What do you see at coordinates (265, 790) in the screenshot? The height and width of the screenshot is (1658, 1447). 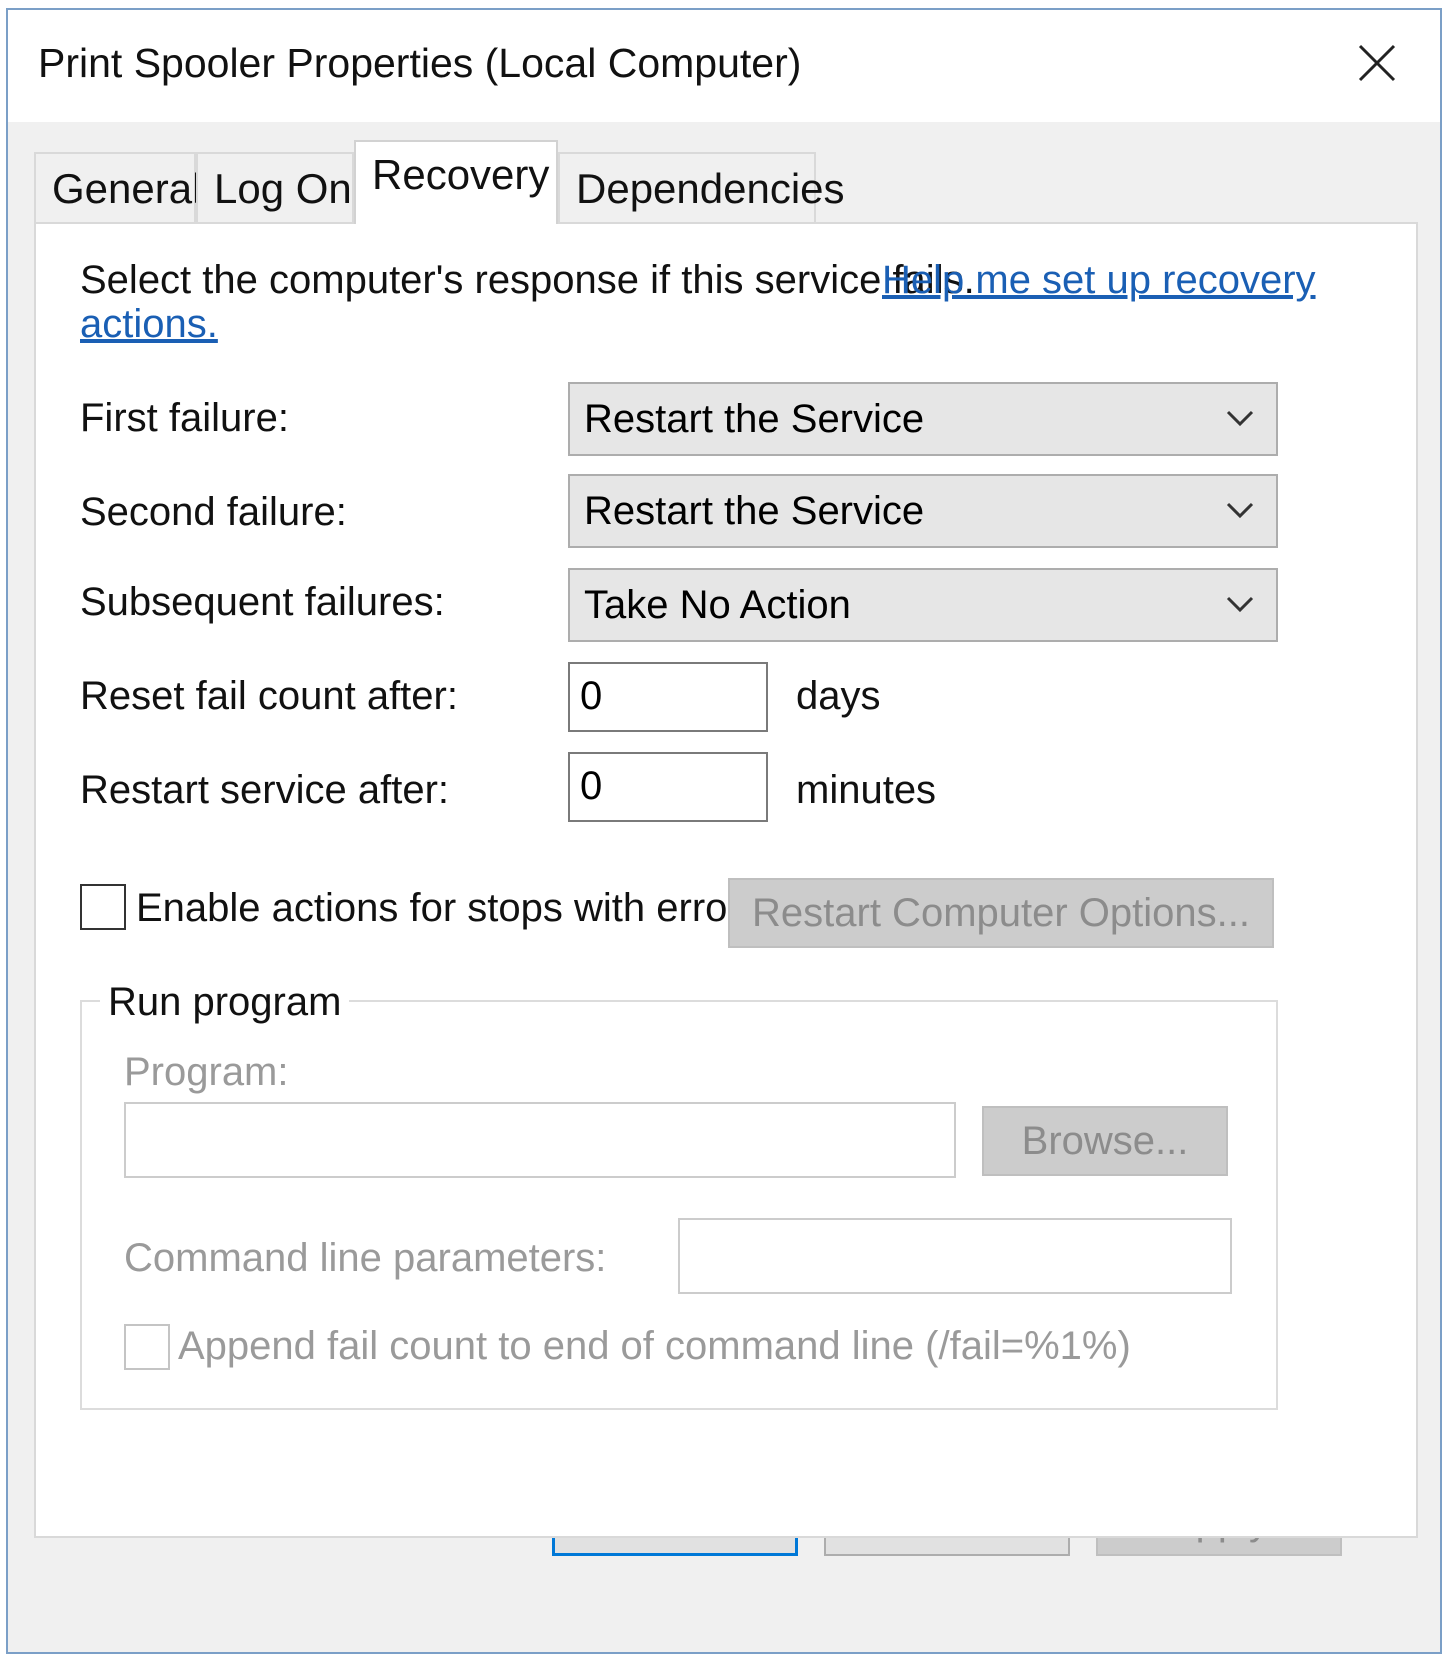 I see `restart-service-label: Restart service after:` at bounding box center [265, 790].